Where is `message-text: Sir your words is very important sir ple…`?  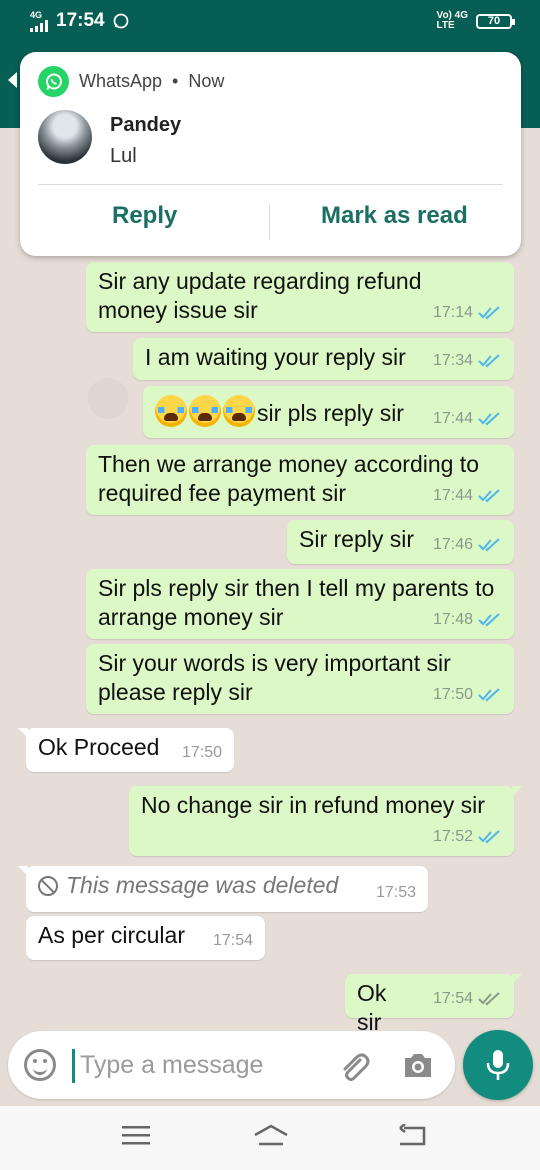
message-text: Sir your words is very important sir ple… is located at coordinates (274, 677).